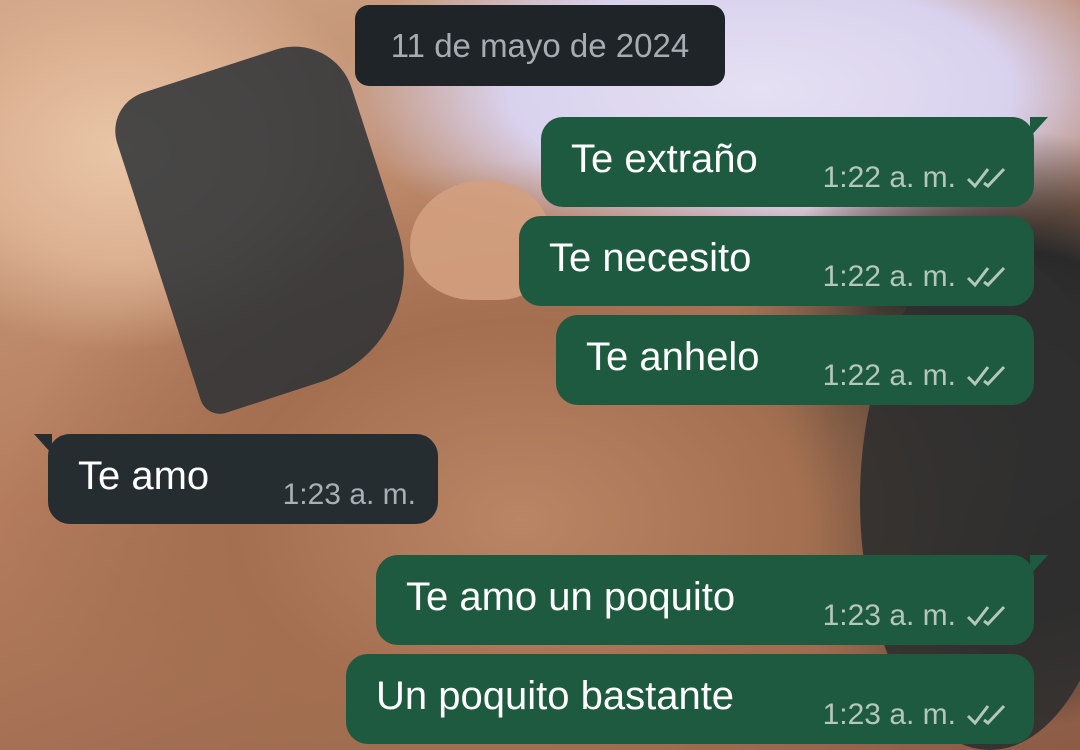 This screenshot has height=750, width=1080. What do you see at coordinates (555, 696) in the screenshot?
I see `message-text: Un poquito bastante` at bounding box center [555, 696].